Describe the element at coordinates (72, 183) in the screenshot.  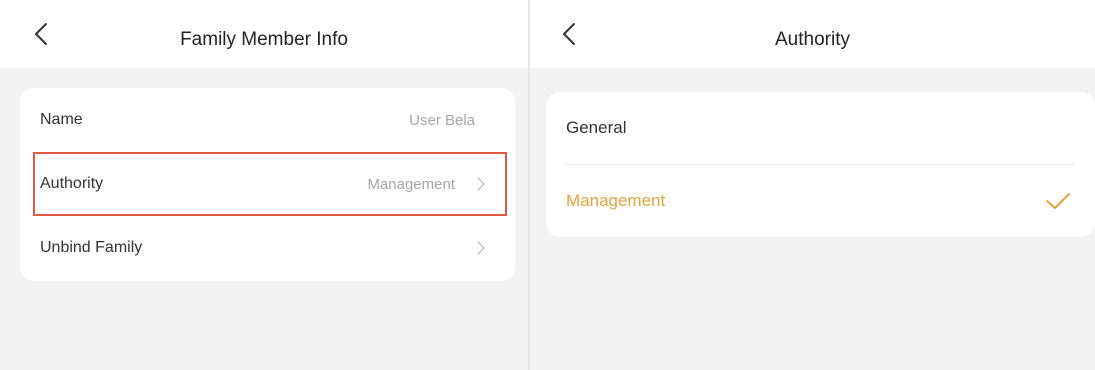
I see `authority-label: Authority` at that location.